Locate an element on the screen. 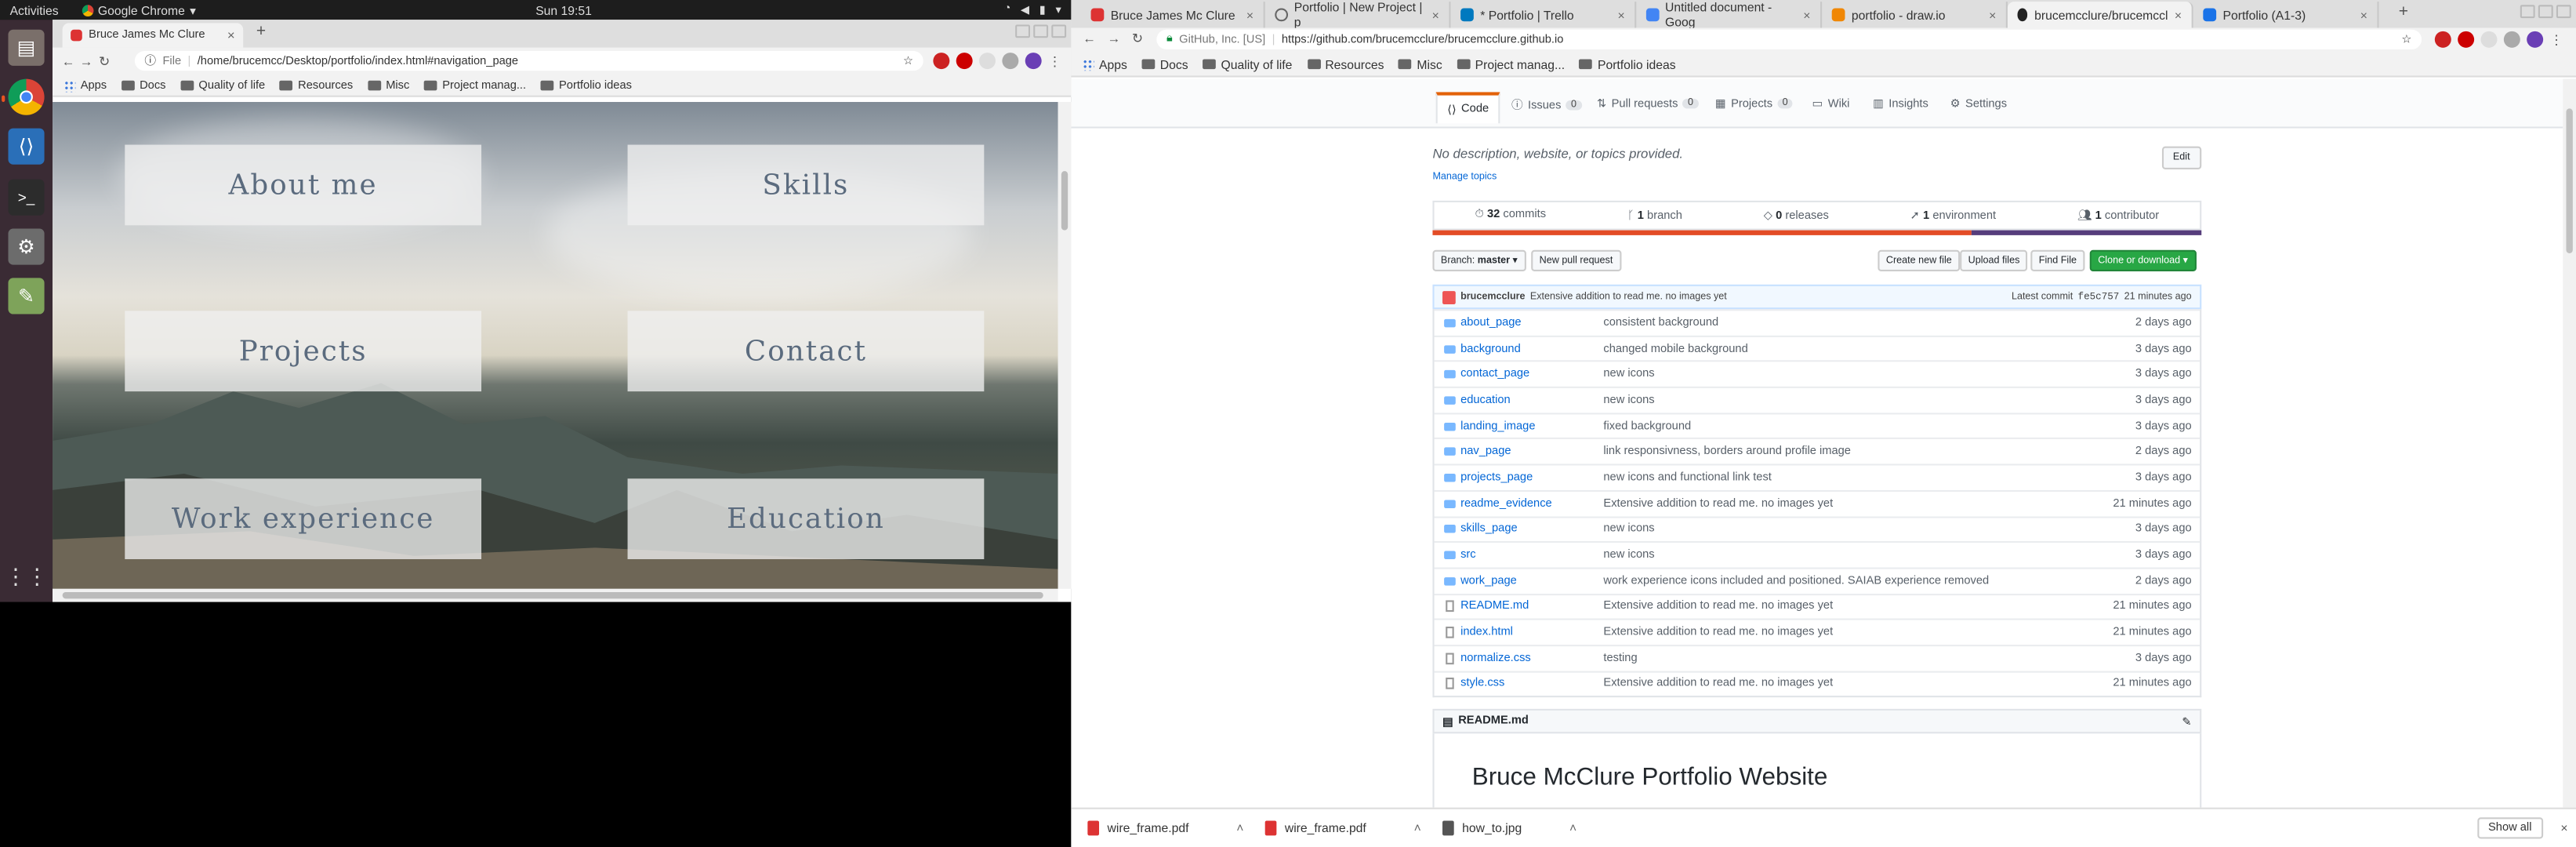 The image size is (2576, 847). bookmark-apps: Apps is located at coordinates (1105, 63).